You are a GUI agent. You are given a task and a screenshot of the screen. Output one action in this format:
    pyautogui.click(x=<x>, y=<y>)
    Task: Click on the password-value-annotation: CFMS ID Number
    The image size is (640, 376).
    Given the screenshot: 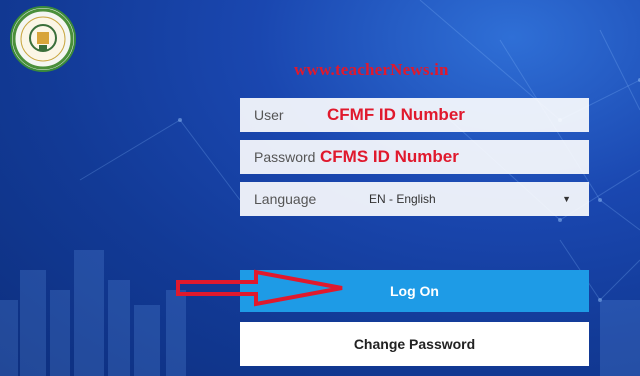 What is the action you would take?
    pyautogui.click(x=389, y=156)
    